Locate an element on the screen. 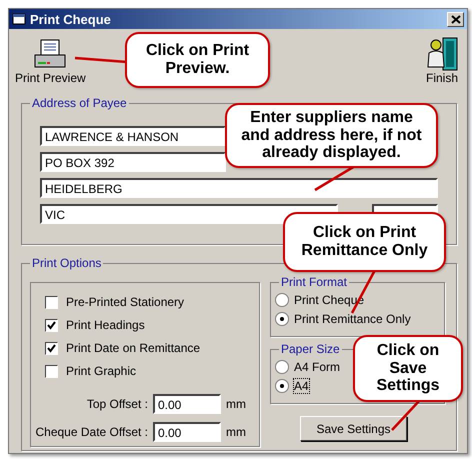 The width and height of the screenshot is (472, 462). checkbox-label: Print Graphic is located at coordinates (101, 371).